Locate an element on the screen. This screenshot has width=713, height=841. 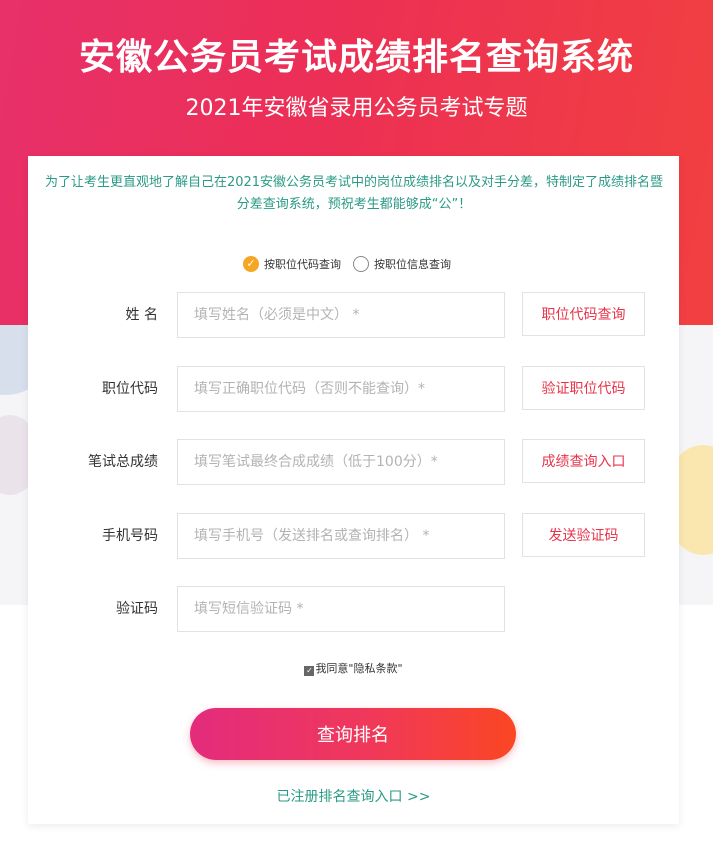
agree-label: 我同意"隐私条款" is located at coordinates (359, 668).